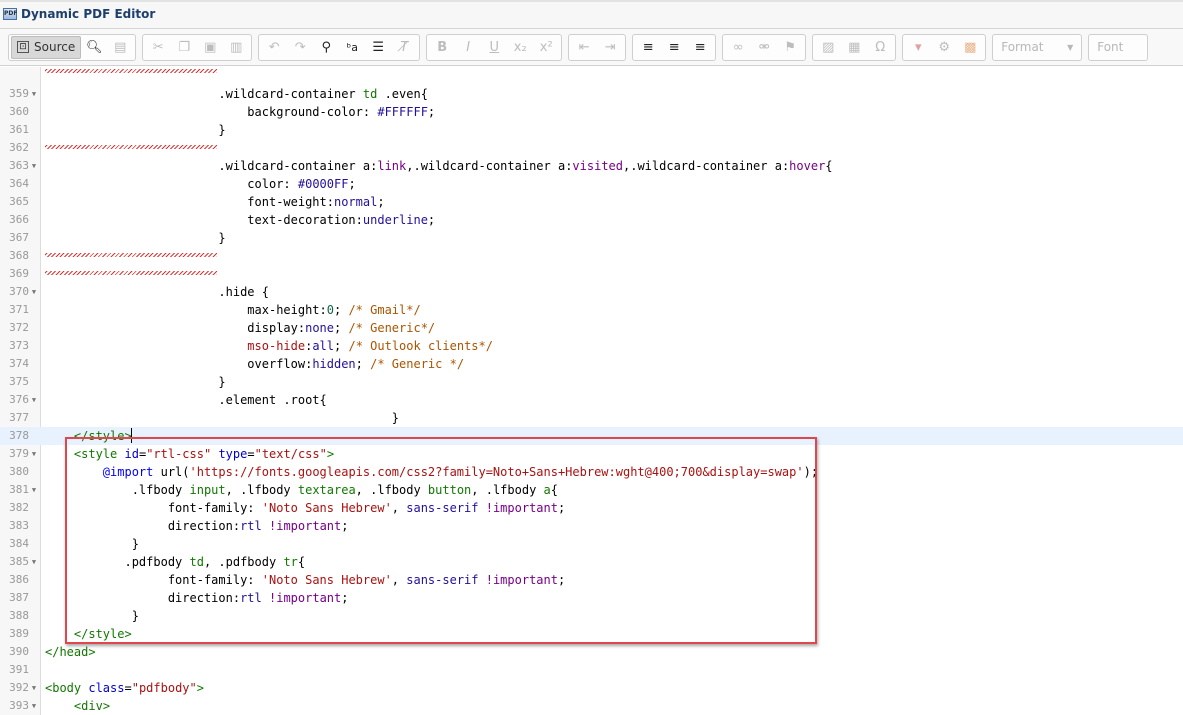 This screenshot has width=1183, height=715. I want to click on code-line: 362, so click(591, 148).